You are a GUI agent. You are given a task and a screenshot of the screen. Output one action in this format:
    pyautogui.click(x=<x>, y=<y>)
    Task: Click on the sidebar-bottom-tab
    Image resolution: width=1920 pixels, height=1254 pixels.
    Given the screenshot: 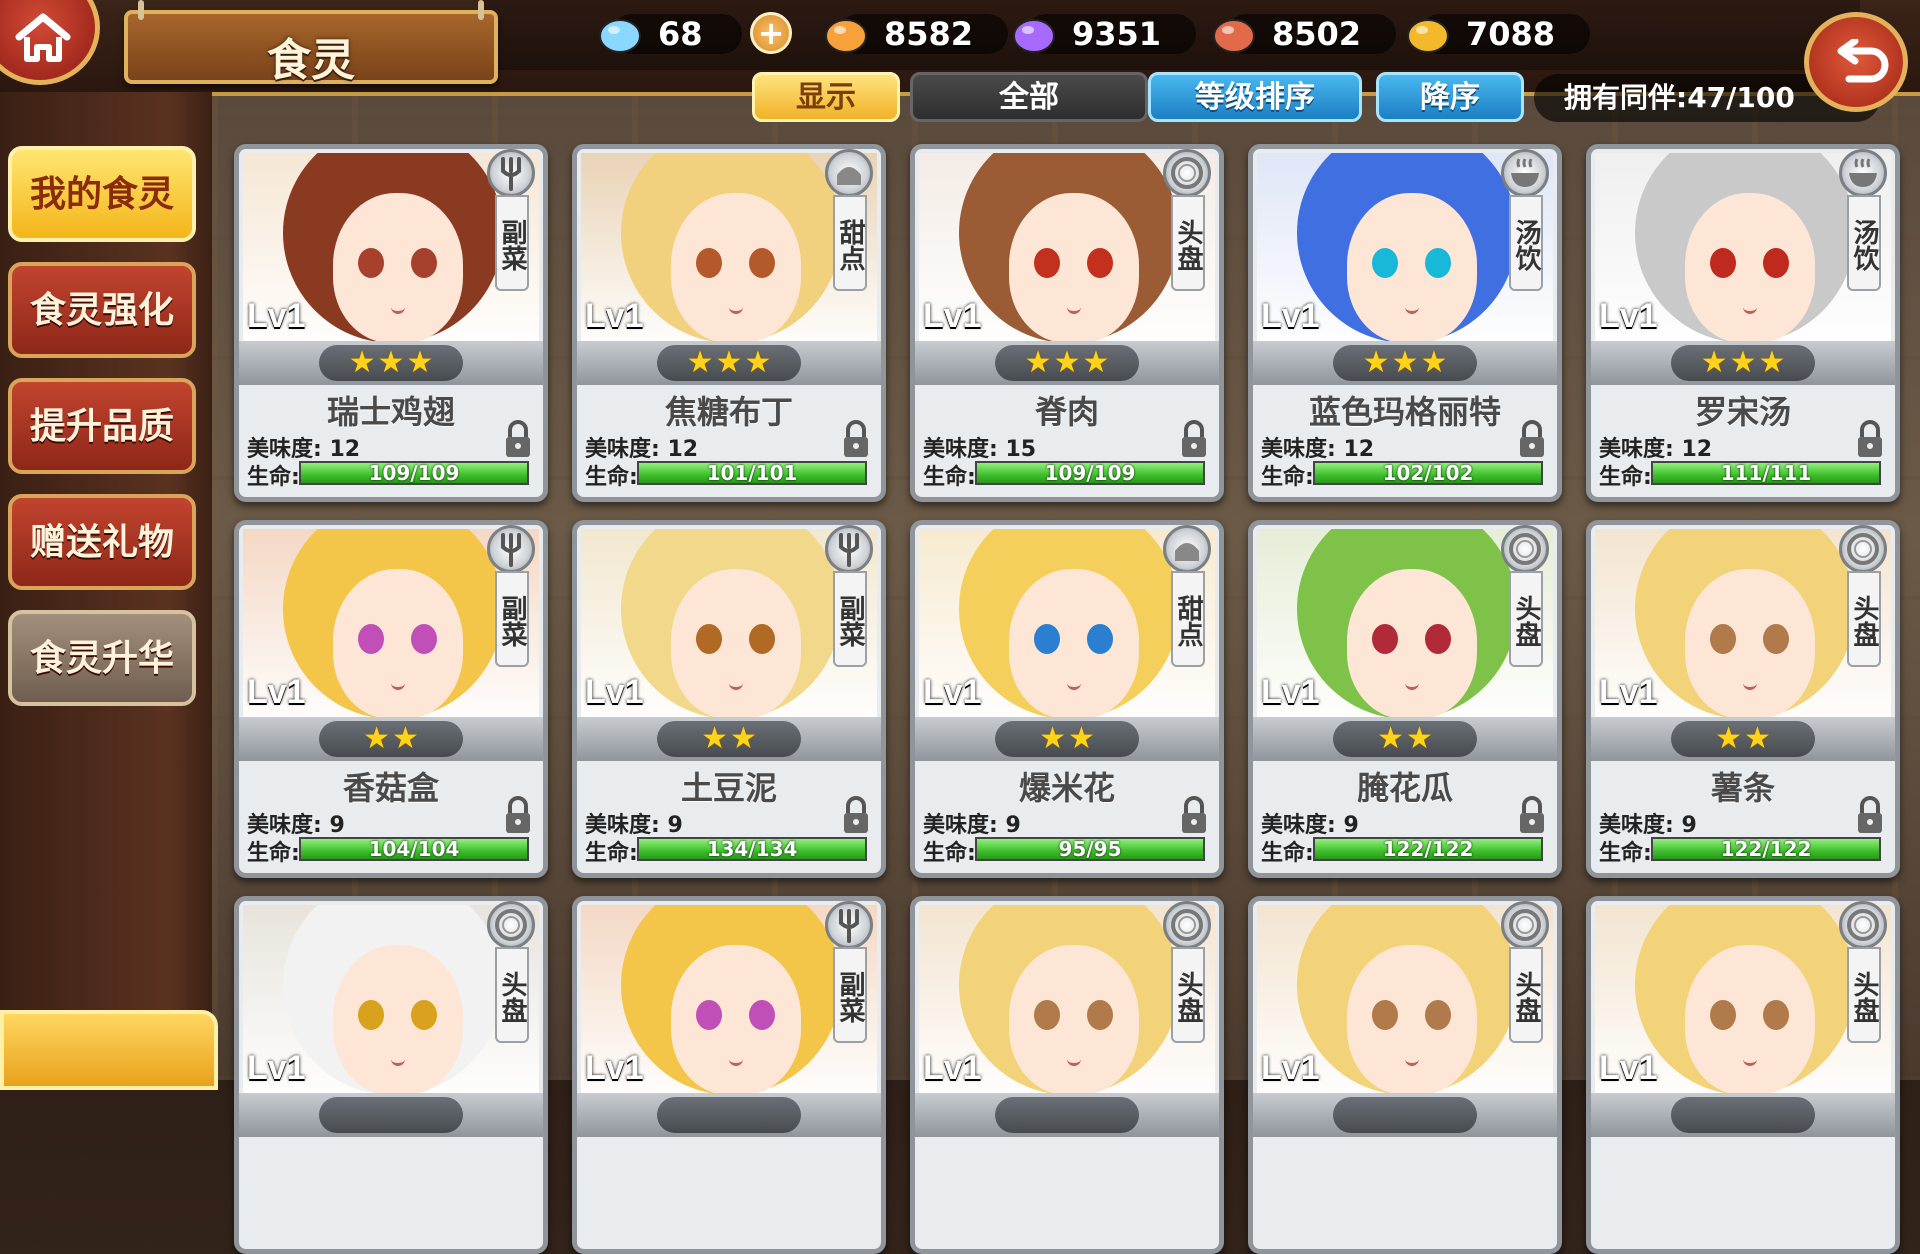 What is the action you would take?
    pyautogui.click(x=109, y=1050)
    